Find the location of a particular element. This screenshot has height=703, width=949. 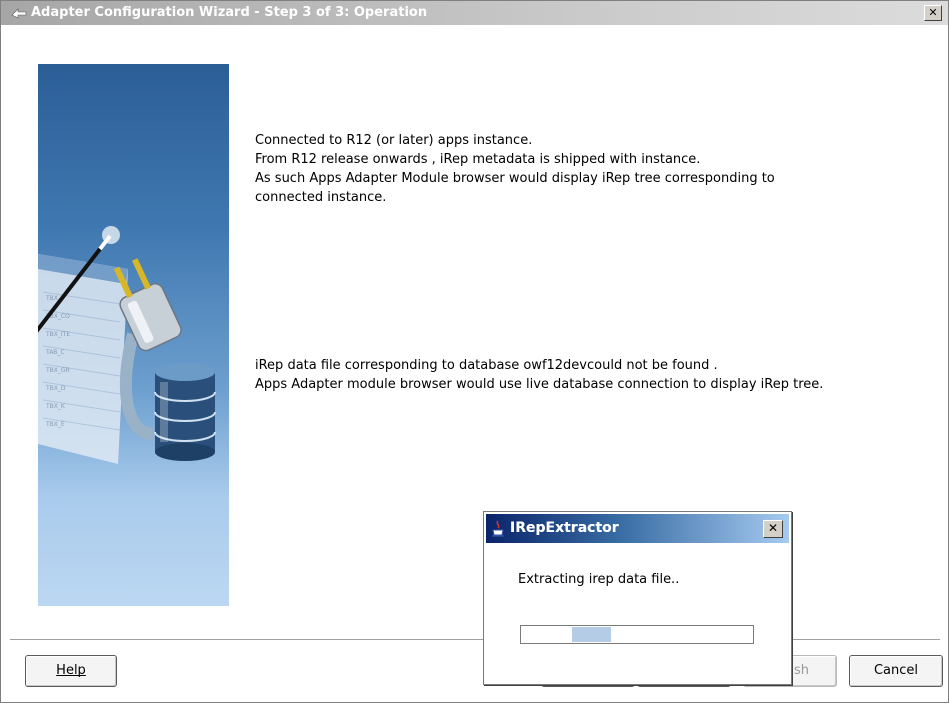

close-button: ✕ is located at coordinates (933, 13).